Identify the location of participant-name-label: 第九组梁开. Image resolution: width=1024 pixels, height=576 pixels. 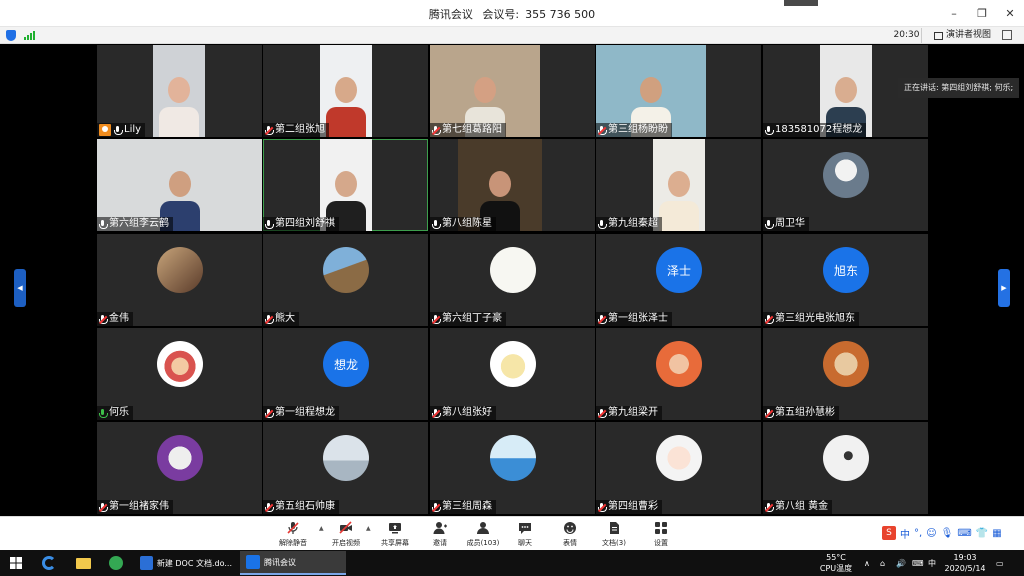
(629, 413).